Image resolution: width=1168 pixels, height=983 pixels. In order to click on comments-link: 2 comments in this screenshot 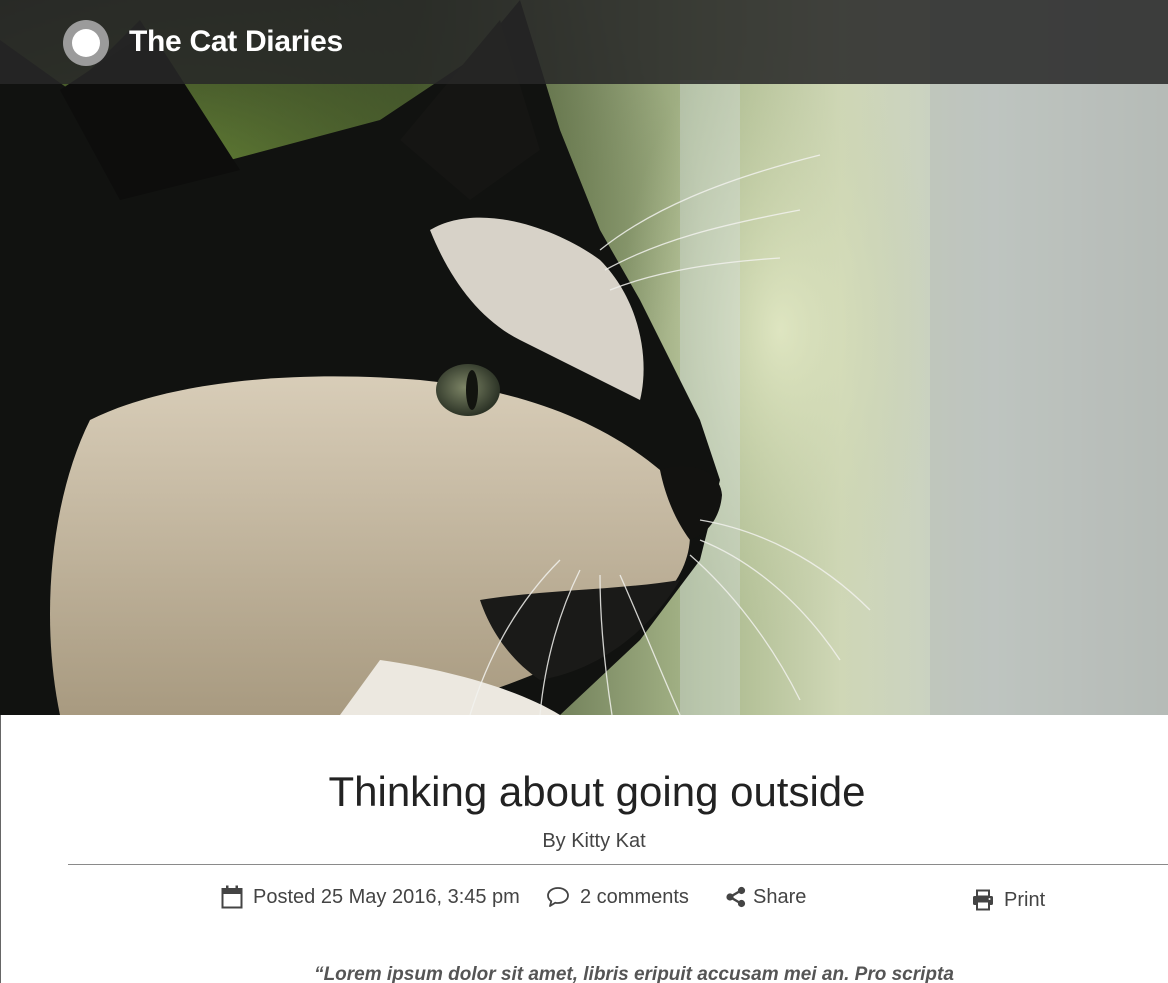, I will do `click(617, 897)`.